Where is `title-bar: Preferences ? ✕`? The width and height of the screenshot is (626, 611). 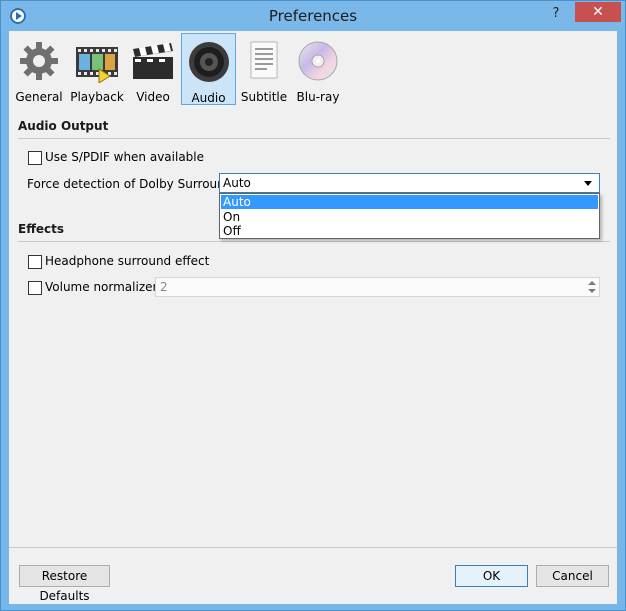
title-bar: Preferences ? ✕ is located at coordinates (313, 16).